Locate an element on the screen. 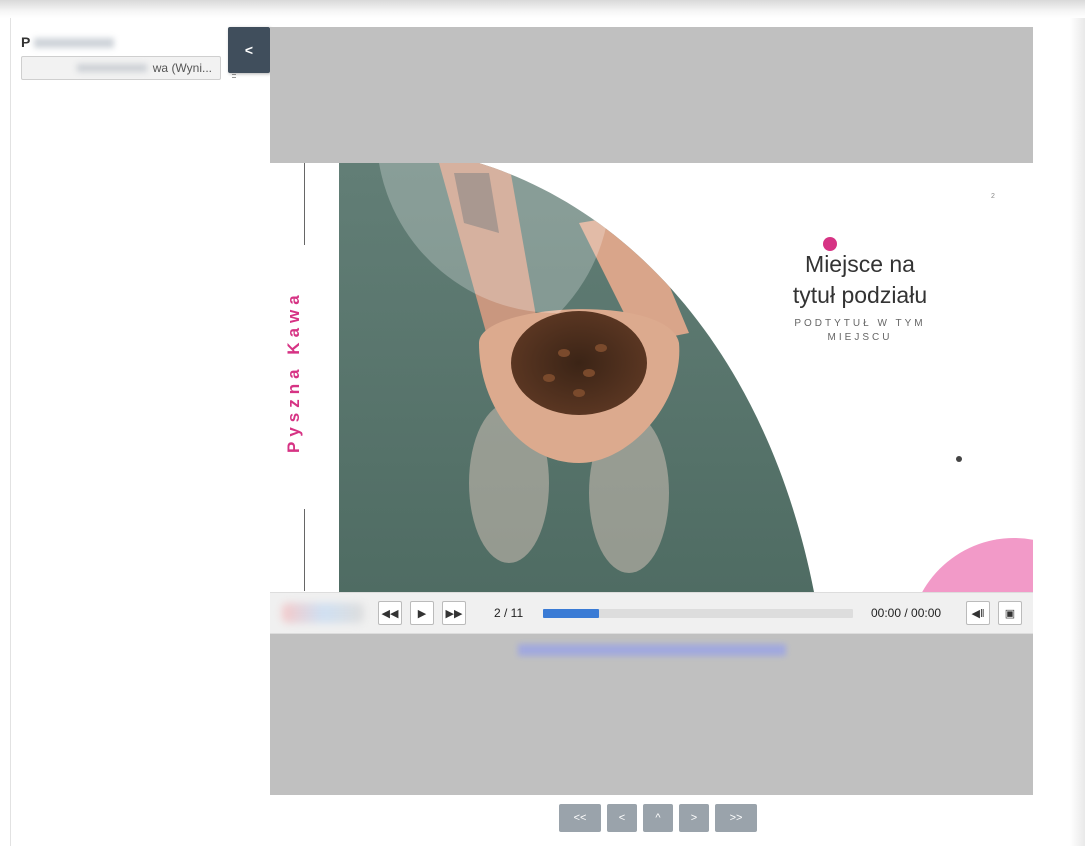 The image size is (1085, 846). rewind-icon: ◀◀ is located at coordinates (390, 613).